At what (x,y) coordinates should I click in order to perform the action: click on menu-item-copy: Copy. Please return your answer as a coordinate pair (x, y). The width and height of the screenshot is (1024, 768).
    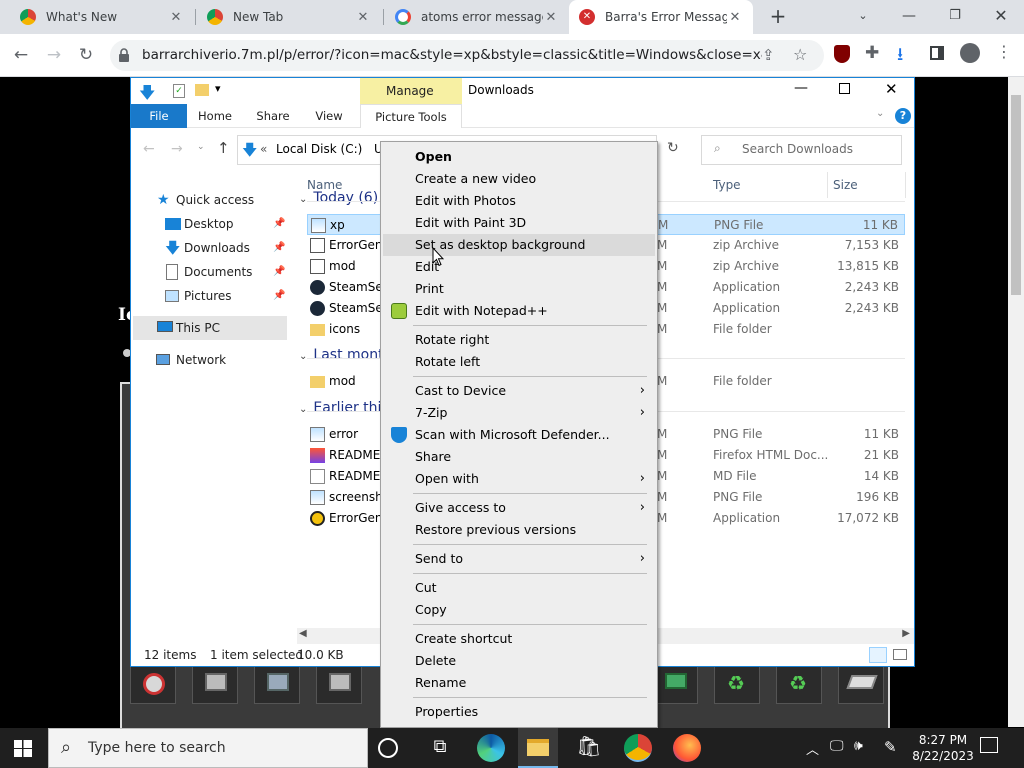
    Looking at the image, I should click on (519, 610).